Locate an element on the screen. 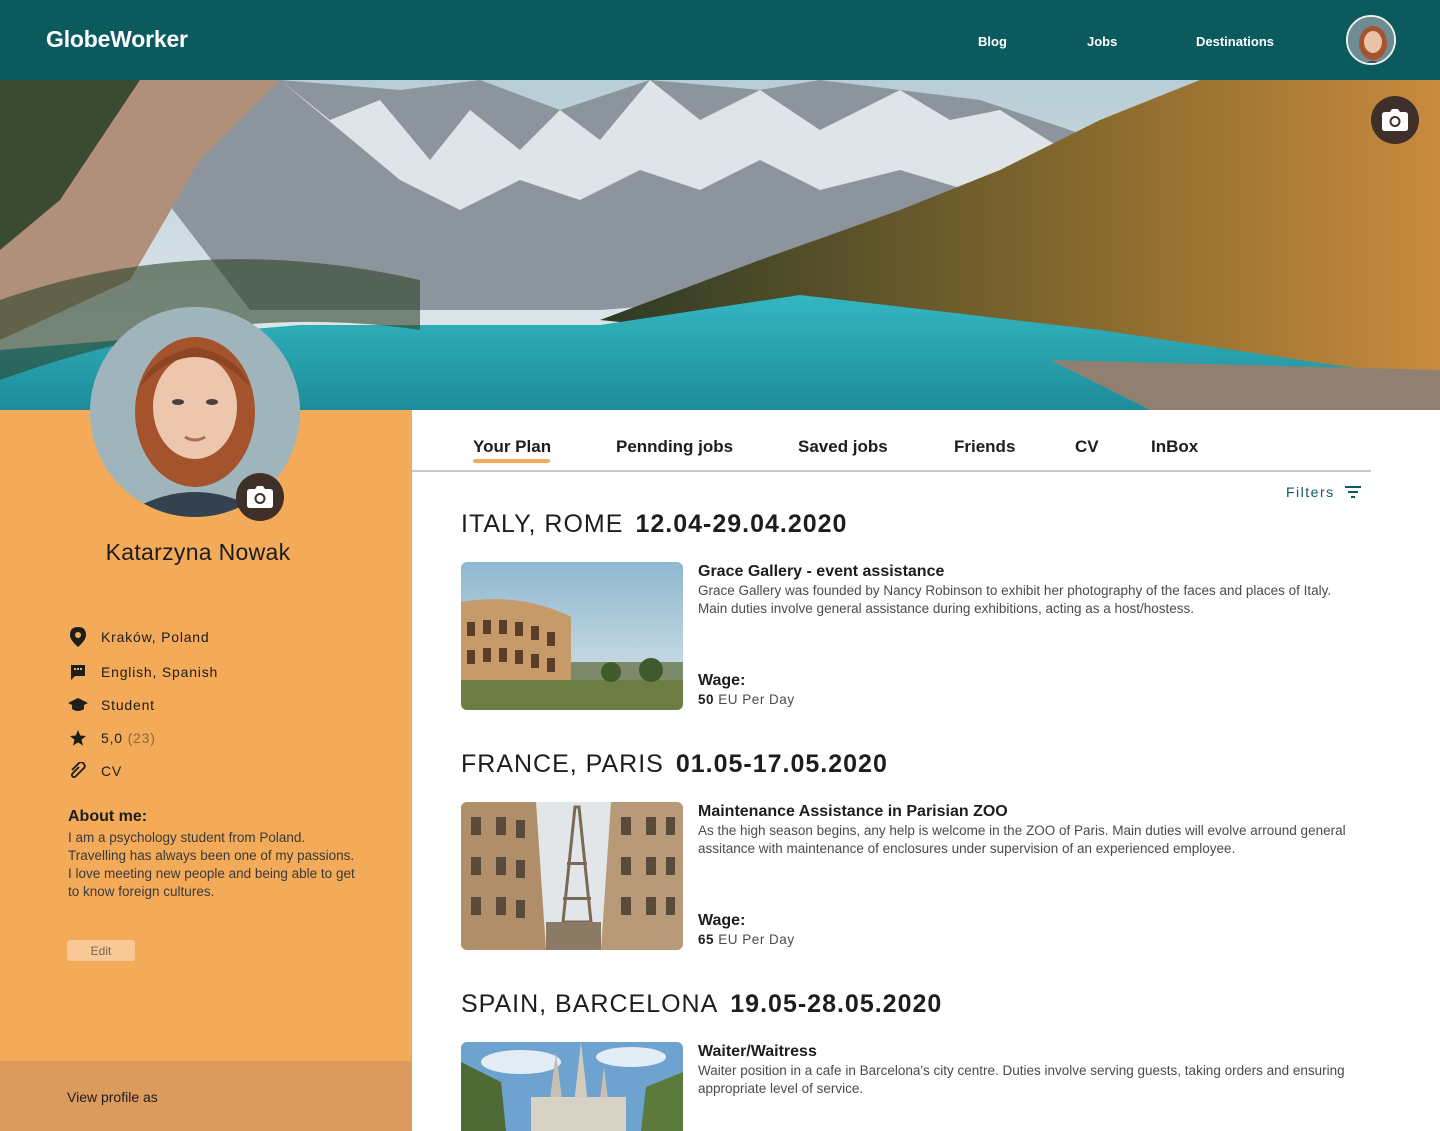  nav-blog-link: Blog is located at coordinates (992, 41).